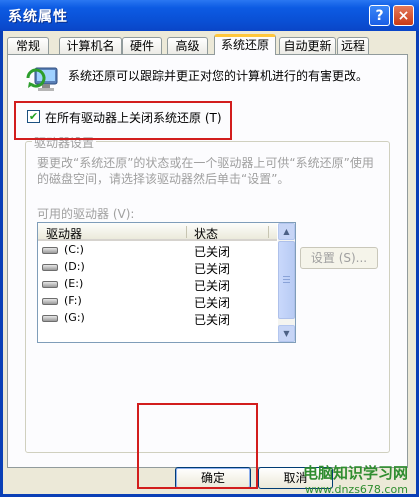 Image resolution: width=419 pixels, height=497 pixels. I want to click on drives-scrollbar: ▲ ▼, so click(286, 282).